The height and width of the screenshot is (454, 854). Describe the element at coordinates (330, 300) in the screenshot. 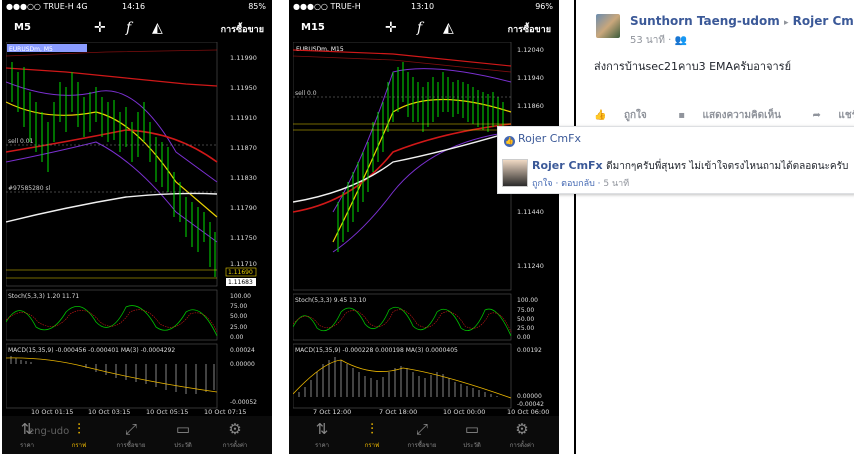

I see `stochastic-label: Stoch(5,3,3) 9.45 13.10` at that location.